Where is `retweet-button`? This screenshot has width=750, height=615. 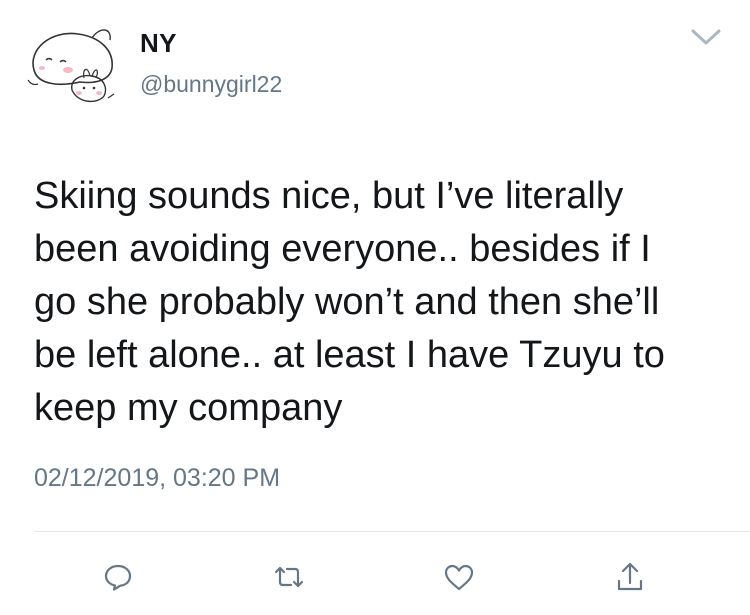
retweet-button is located at coordinates (289, 577).